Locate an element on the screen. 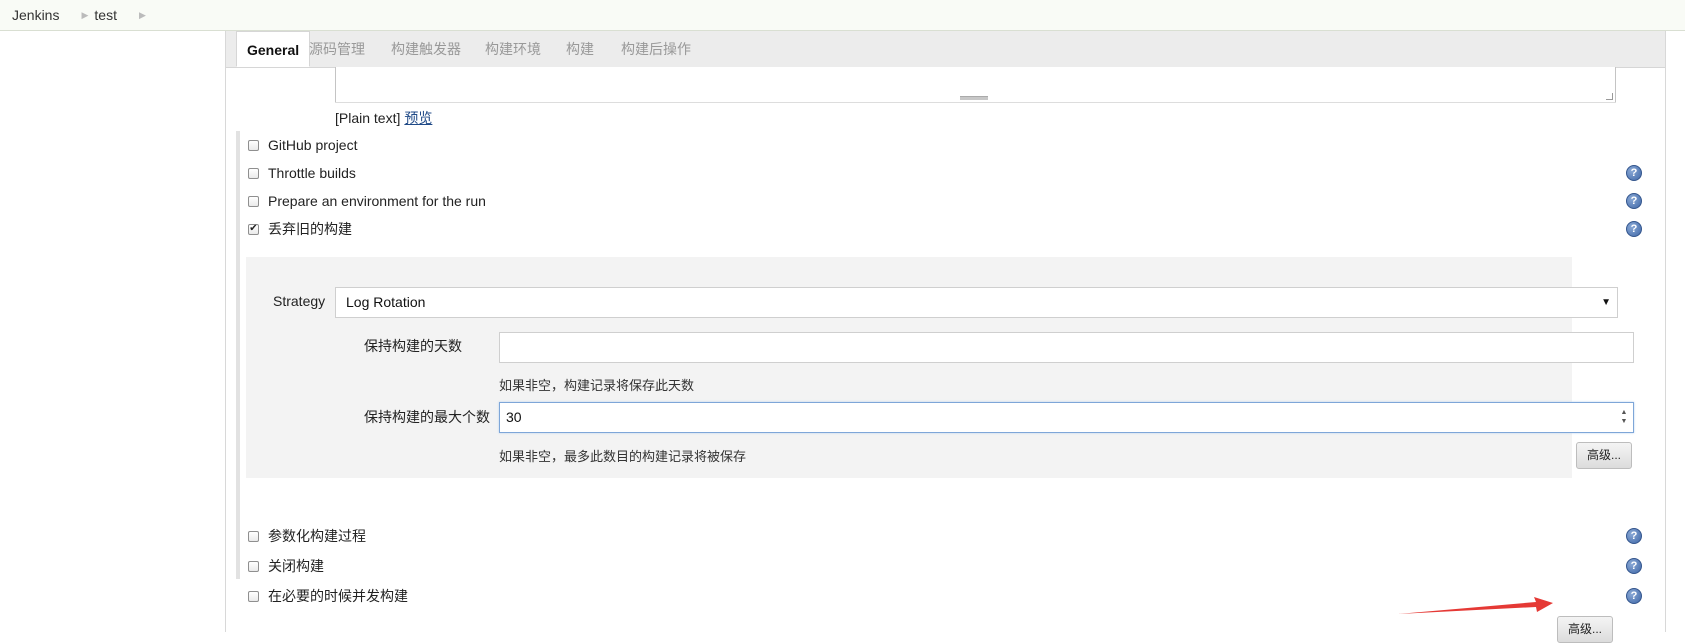 The height and width of the screenshot is (643, 1685). tab-post-build: 构建后操作 is located at coordinates (656, 49).